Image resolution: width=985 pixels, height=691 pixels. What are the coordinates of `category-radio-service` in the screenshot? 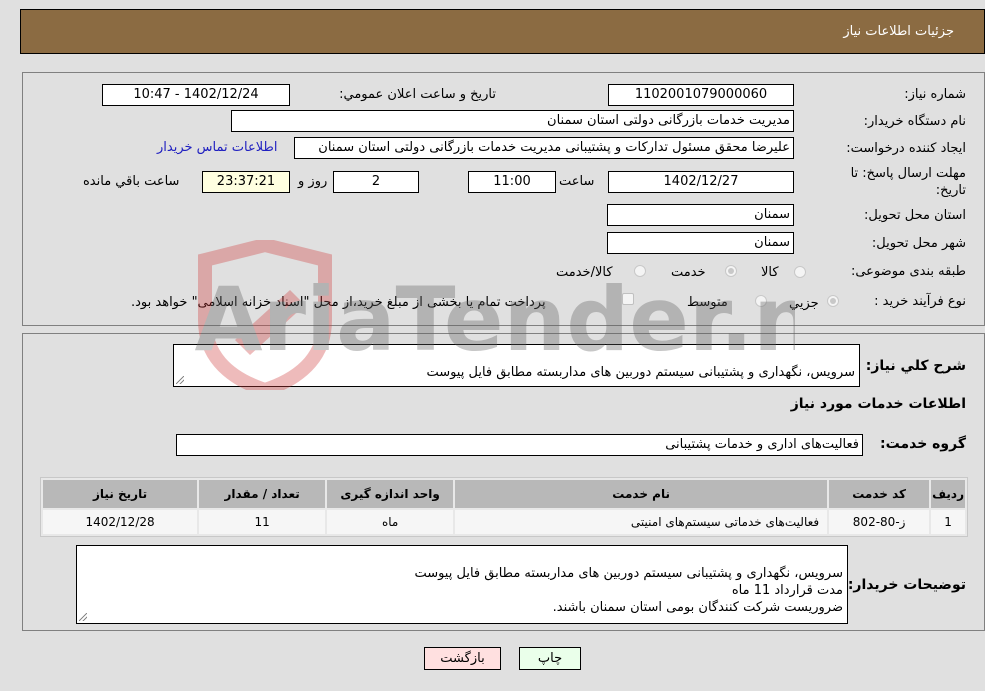 It's located at (731, 271).